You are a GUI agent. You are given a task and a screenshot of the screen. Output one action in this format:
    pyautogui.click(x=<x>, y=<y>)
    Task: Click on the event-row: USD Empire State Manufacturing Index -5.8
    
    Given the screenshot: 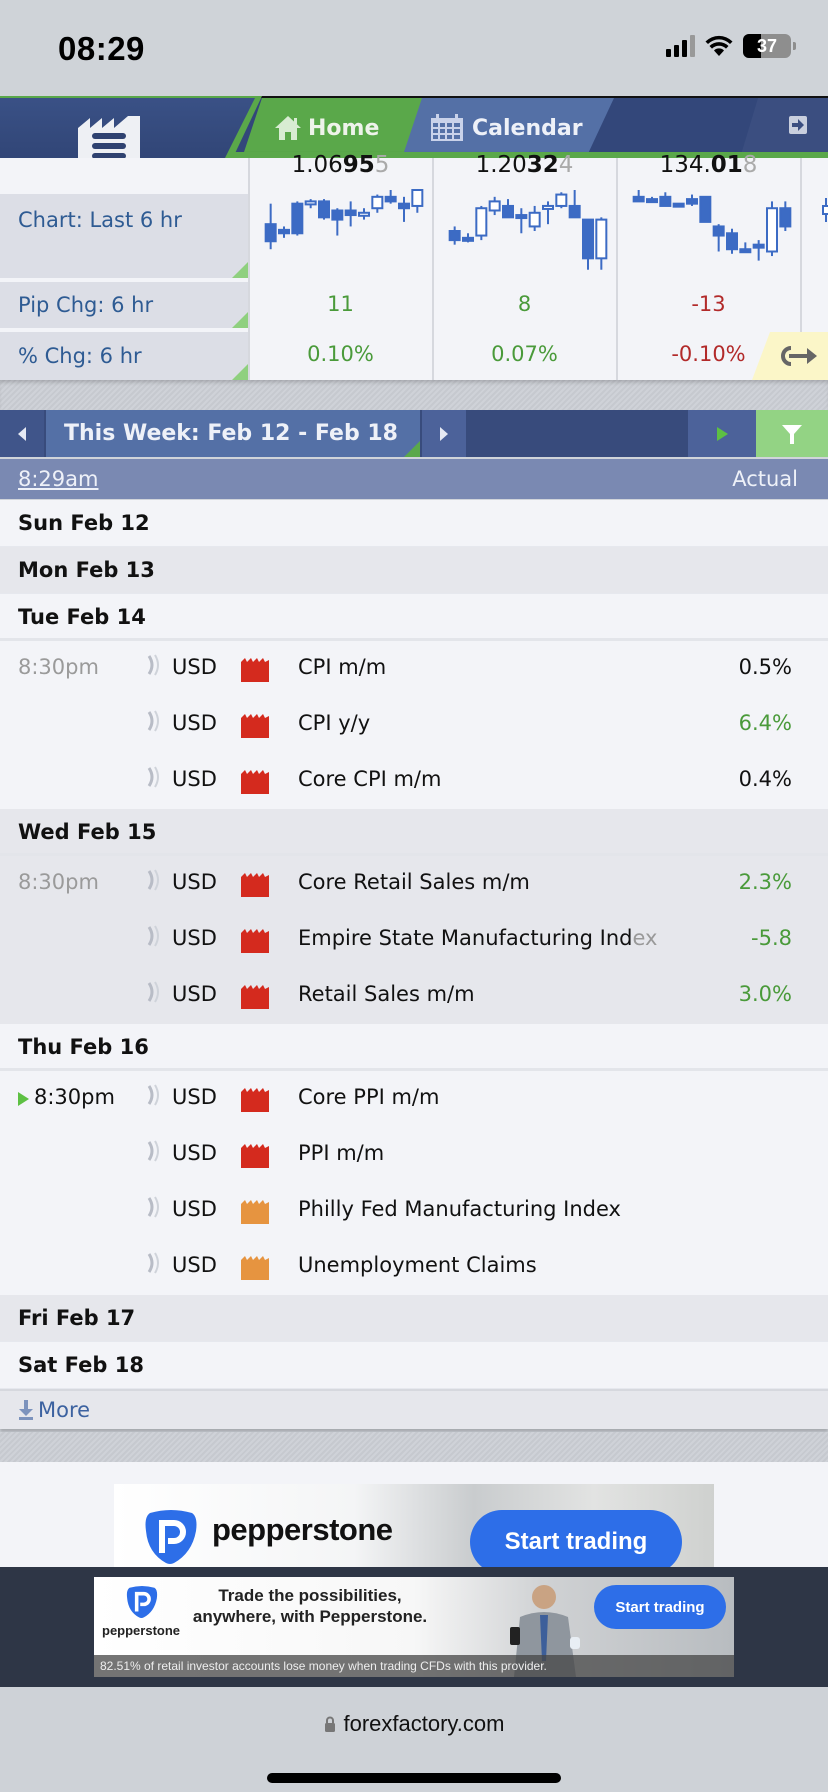 What is the action you would take?
    pyautogui.click(x=414, y=940)
    